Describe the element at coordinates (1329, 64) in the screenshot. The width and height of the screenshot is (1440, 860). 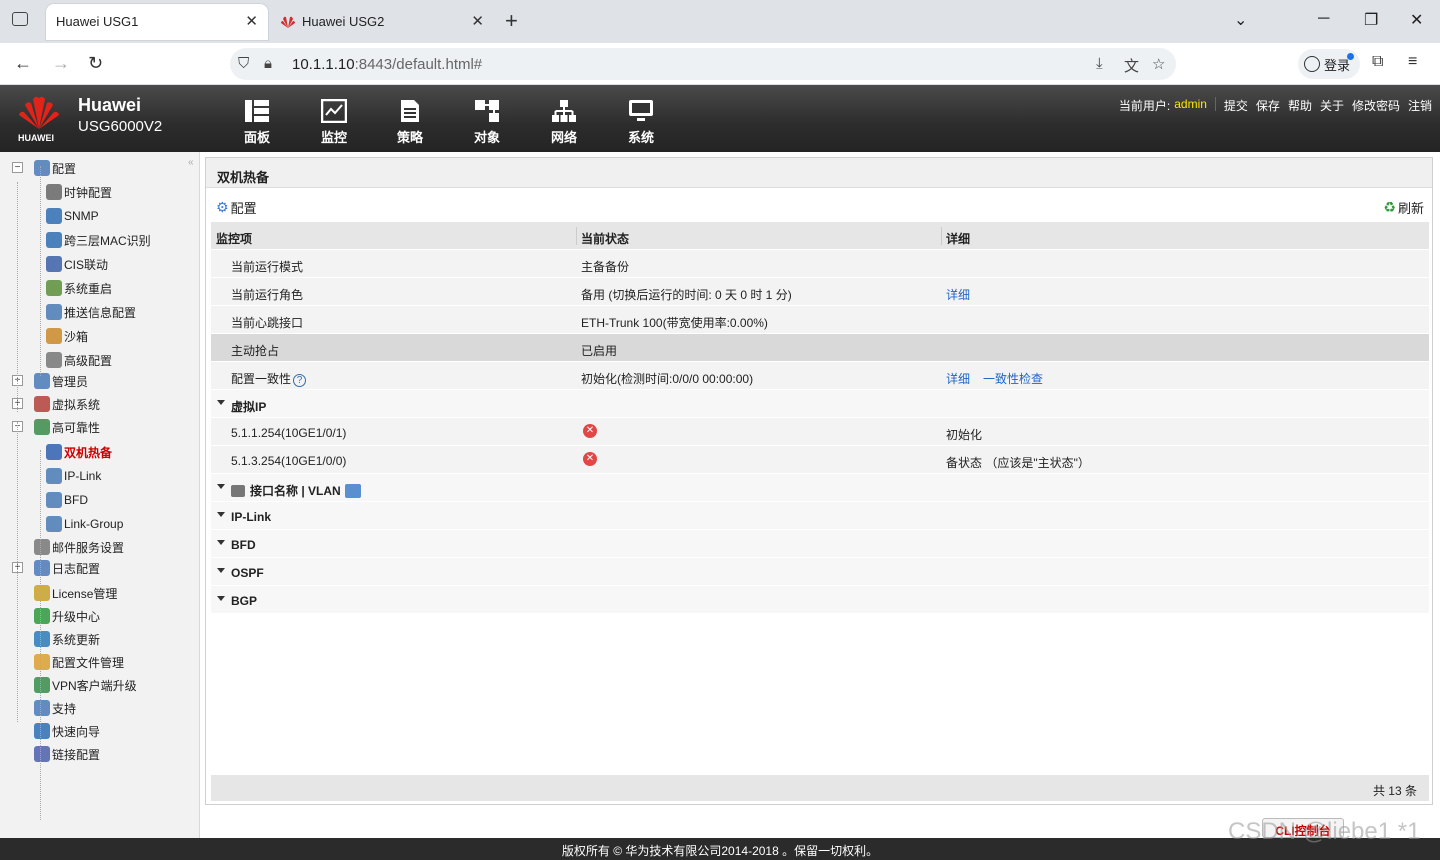
I see `login-button: 登录` at that location.